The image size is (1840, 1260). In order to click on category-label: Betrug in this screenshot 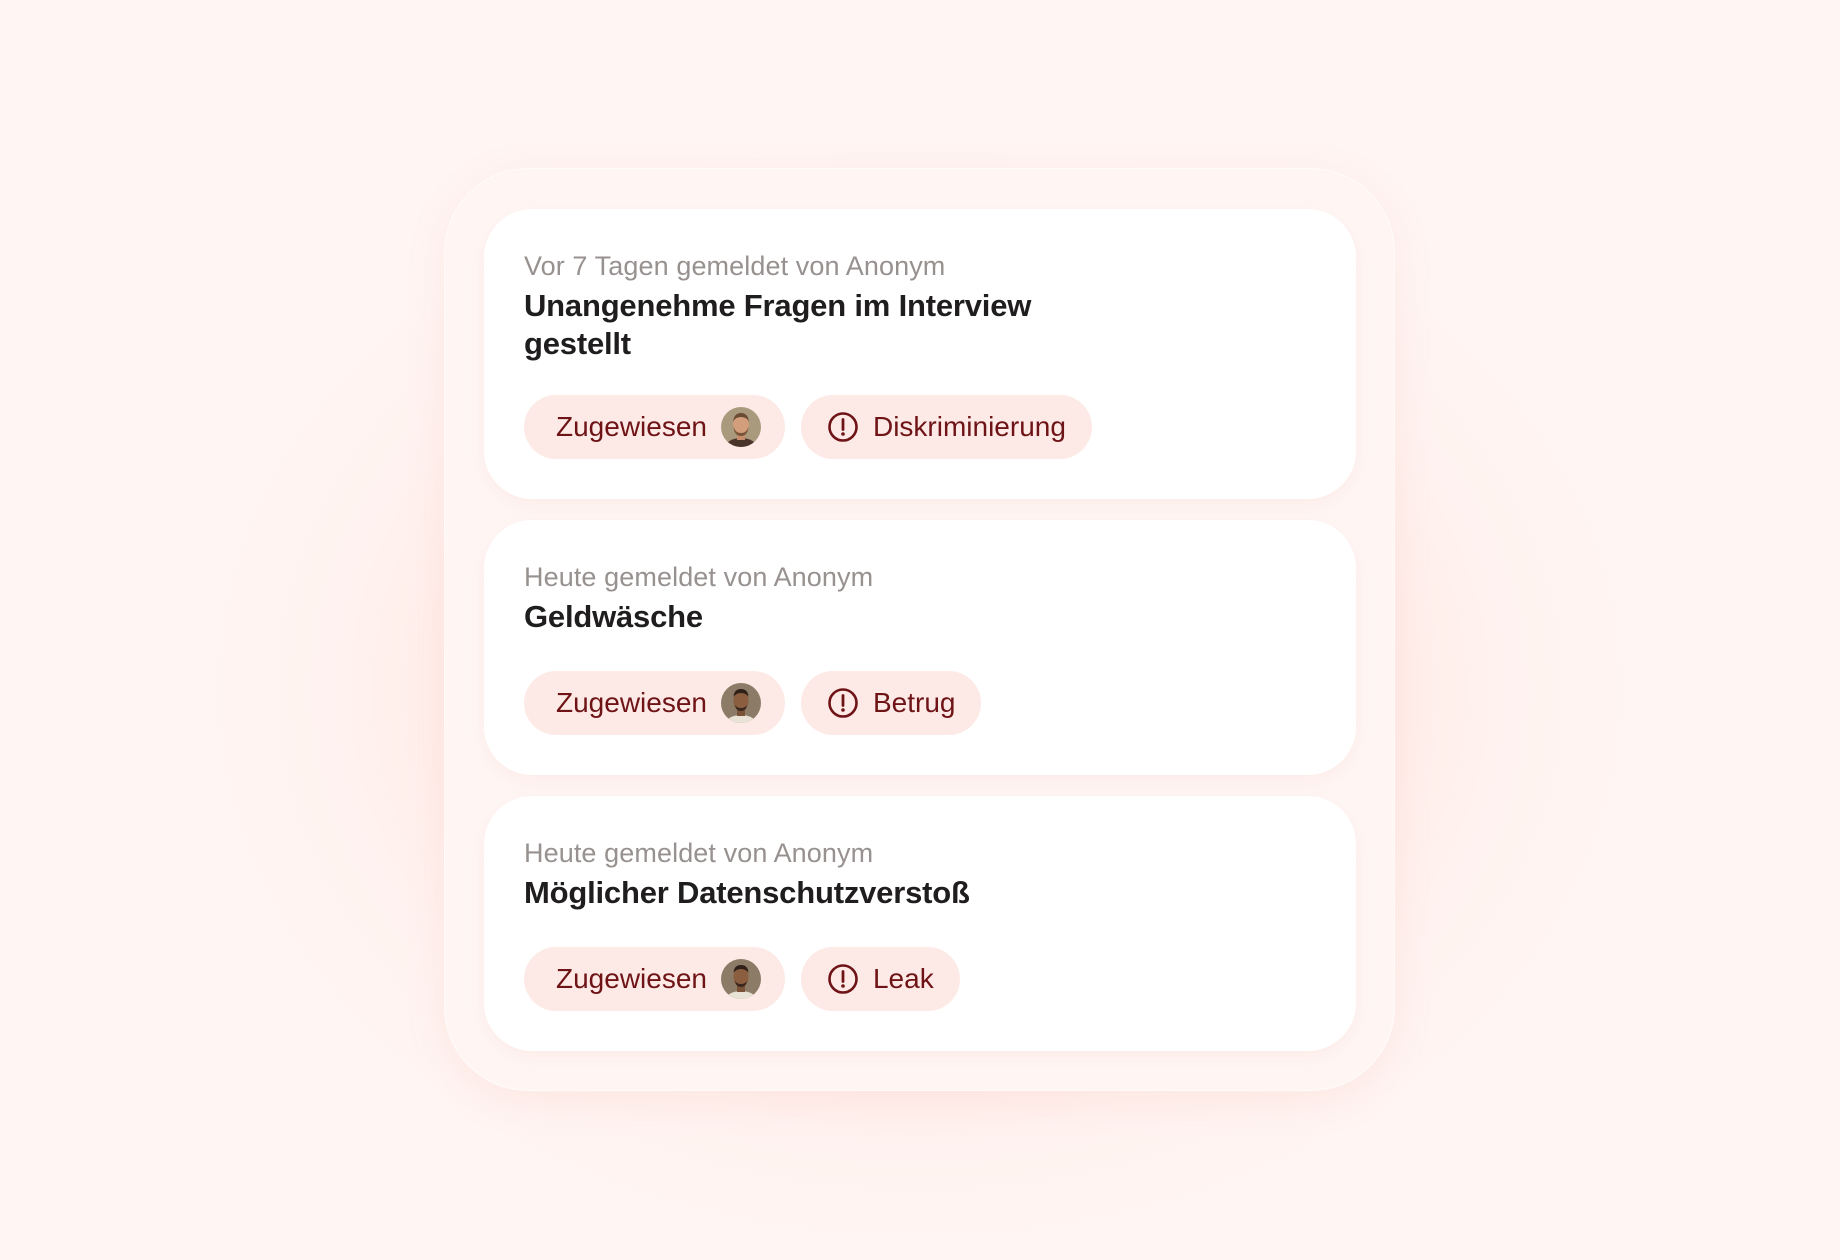, I will do `click(914, 702)`.